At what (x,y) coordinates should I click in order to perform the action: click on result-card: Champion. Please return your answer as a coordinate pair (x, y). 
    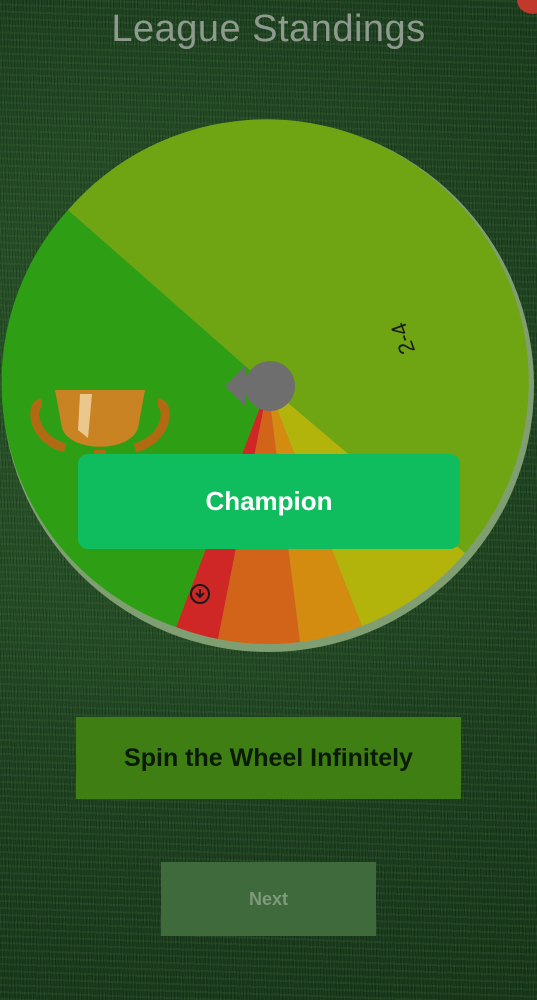
    Looking at the image, I should click on (269, 501).